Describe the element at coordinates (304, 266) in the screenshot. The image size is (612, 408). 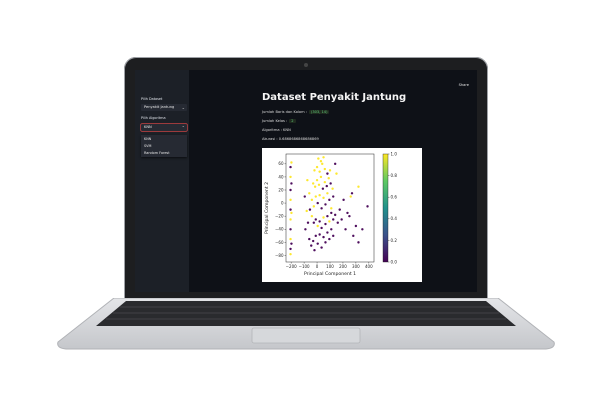
I see `x-tick-label: −100` at that location.